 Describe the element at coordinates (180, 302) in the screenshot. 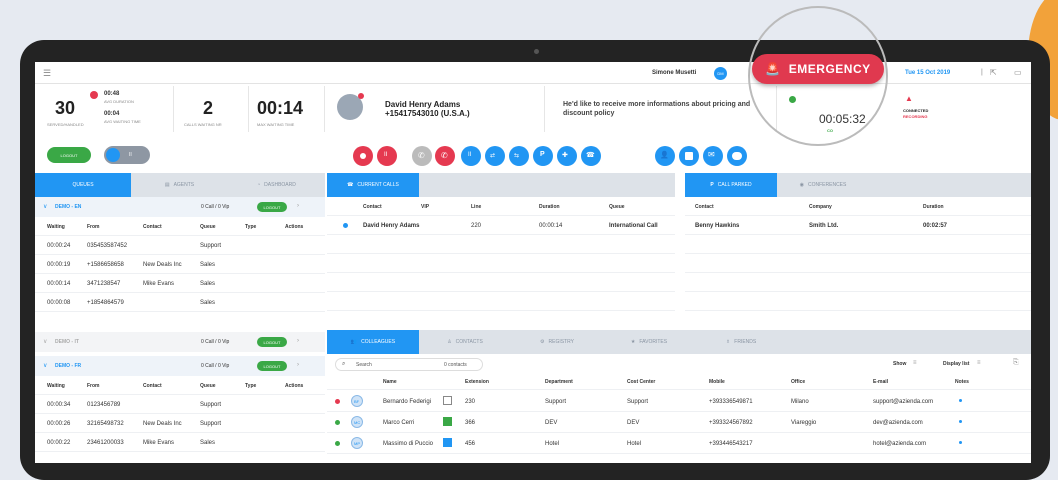

I see `table-row: 00:00:08 +1854864579 Sales` at that location.